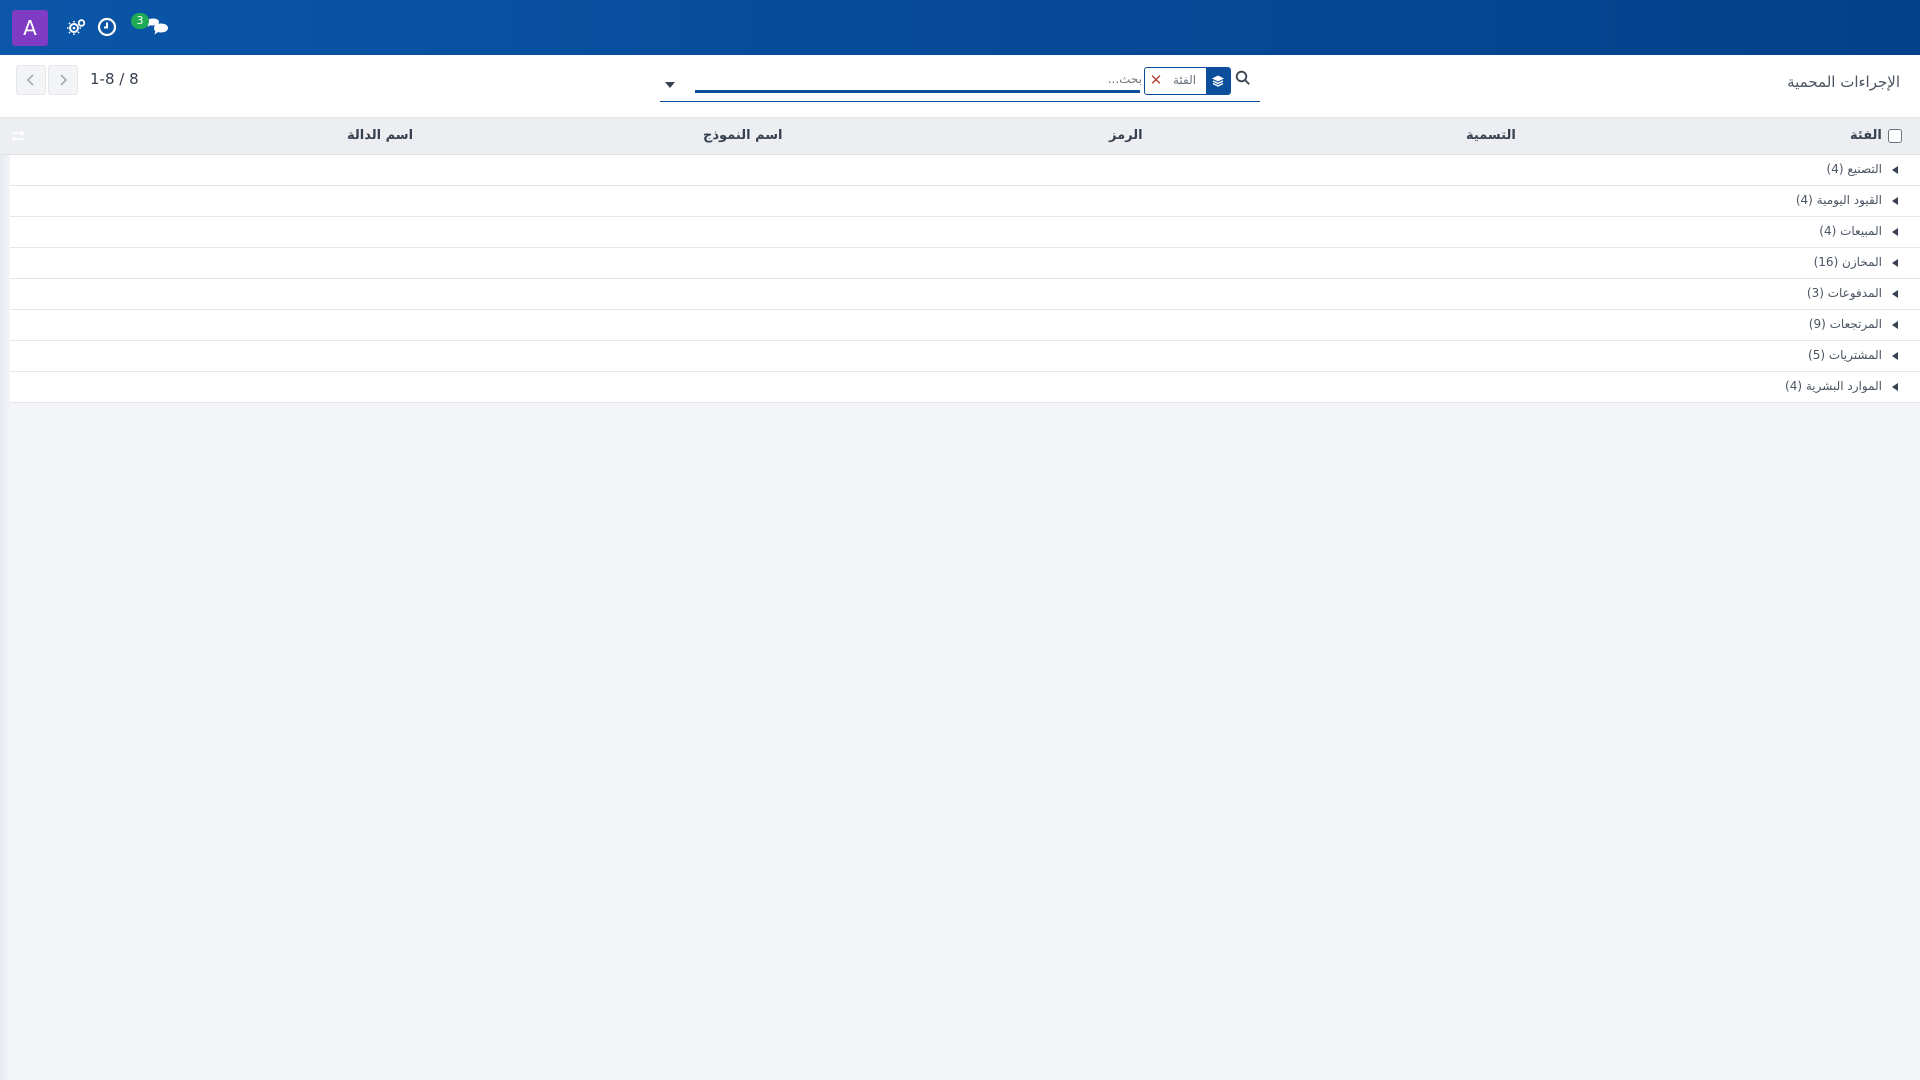  What do you see at coordinates (743, 135) in the screenshot?
I see `column-header-model-name: اسم النموذج` at bounding box center [743, 135].